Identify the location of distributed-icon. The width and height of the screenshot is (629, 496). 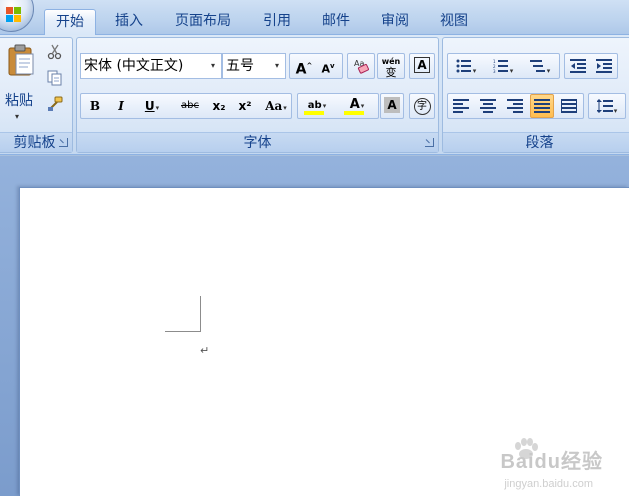
(569, 106).